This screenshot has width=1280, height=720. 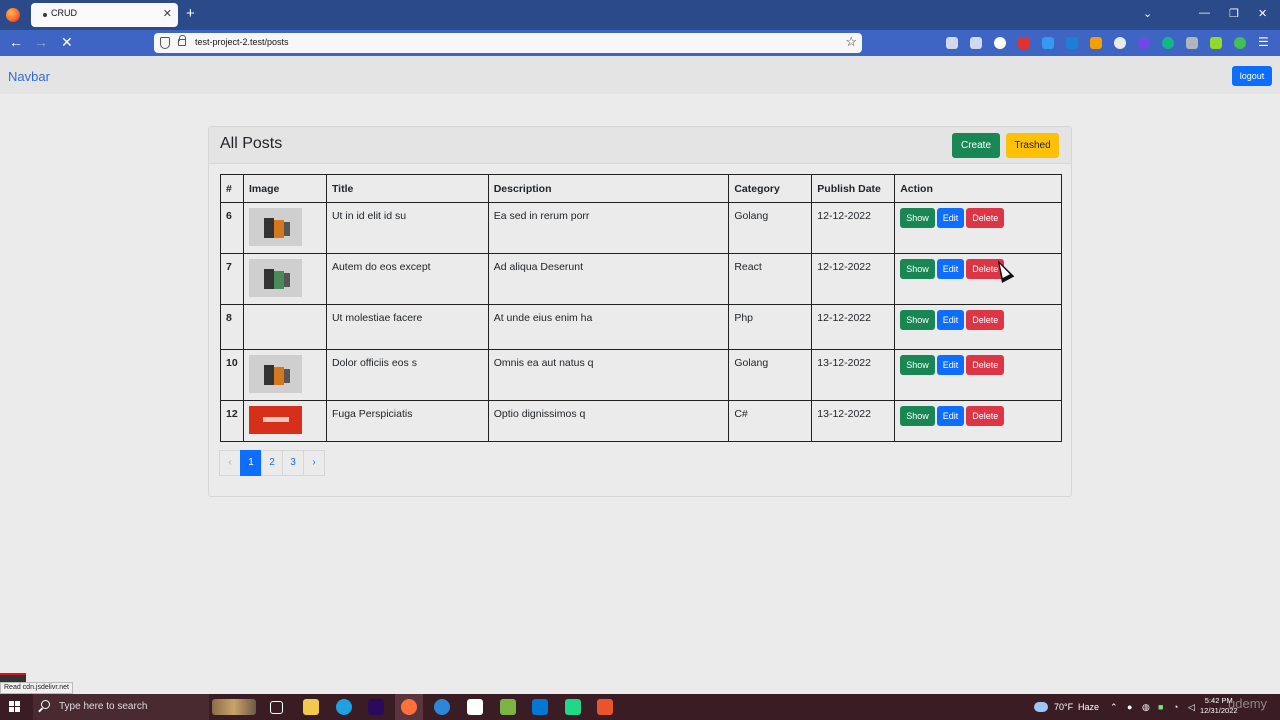 What do you see at coordinates (952, 43) in the screenshot?
I see `pocket-icon` at bounding box center [952, 43].